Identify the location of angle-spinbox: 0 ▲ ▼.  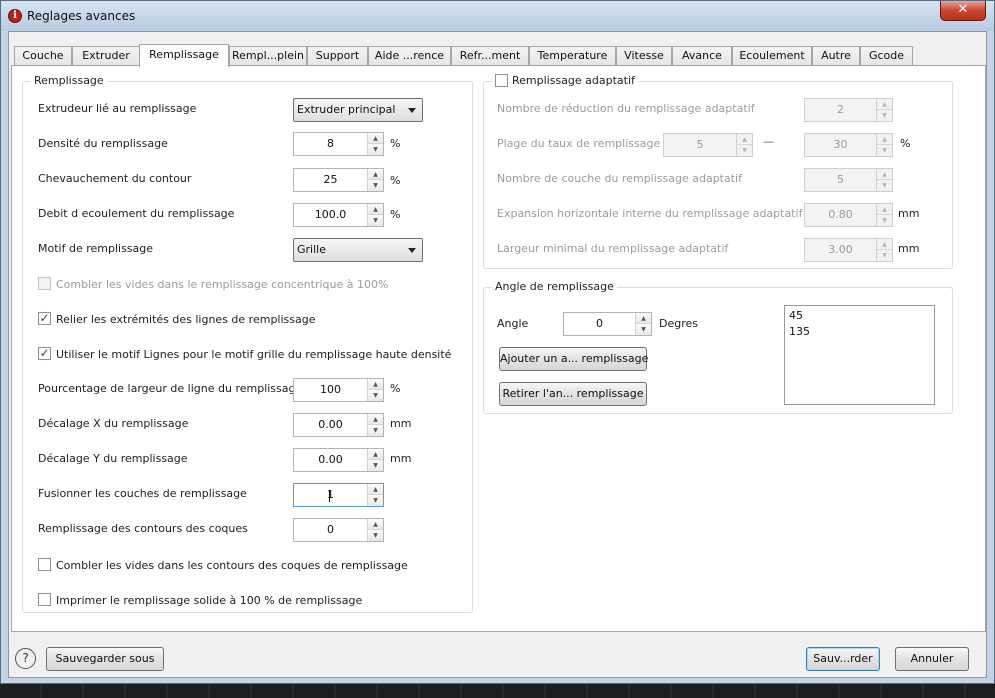
(607, 324).